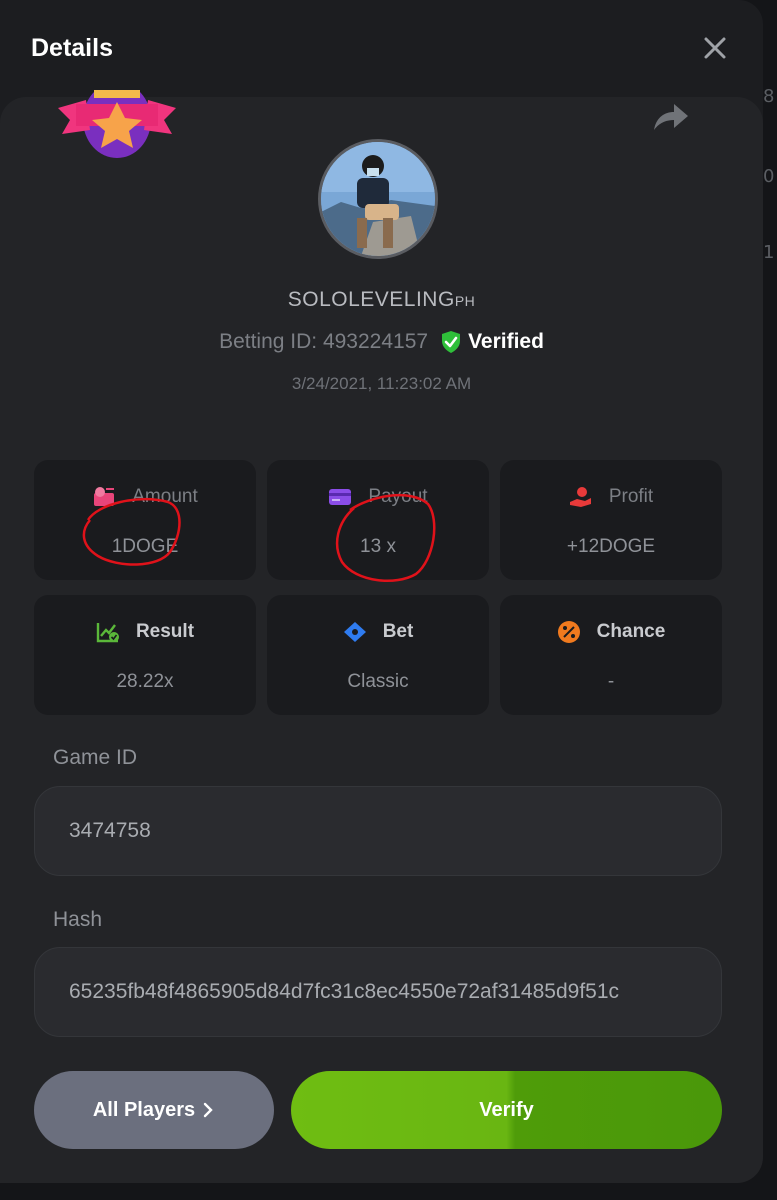 This screenshot has height=1200, width=777. I want to click on betting-id: Betting ID: 493224157, so click(324, 341).